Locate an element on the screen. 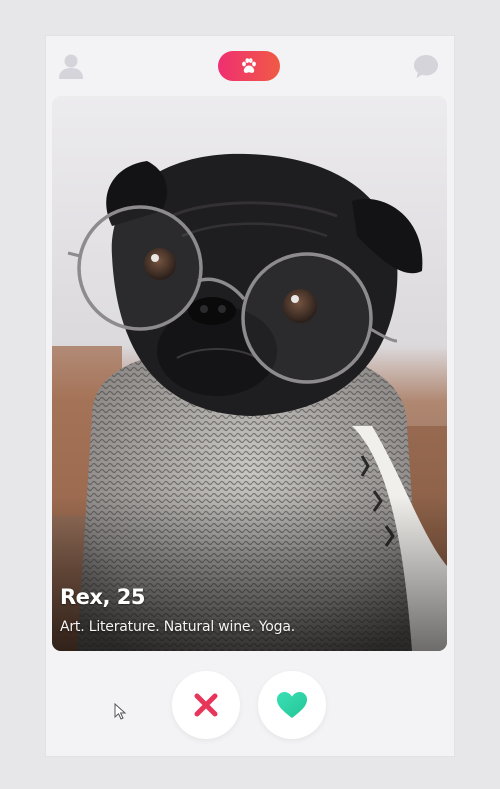 This screenshot has height=789, width=500. swipe-actions is located at coordinates (250, 703).